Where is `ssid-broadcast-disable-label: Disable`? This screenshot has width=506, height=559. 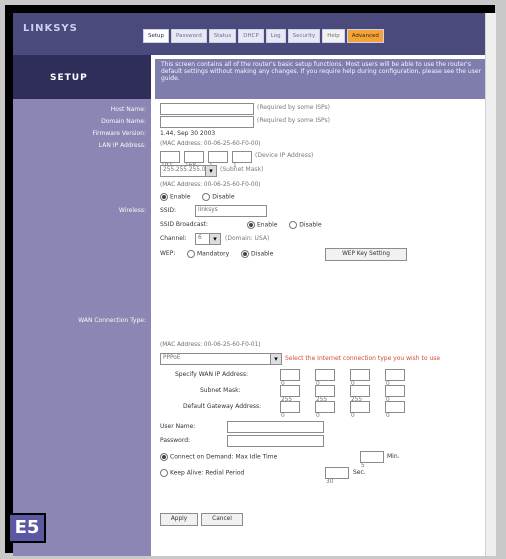 ssid-broadcast-disable-label: Disable is located at coordinates (310, 225).